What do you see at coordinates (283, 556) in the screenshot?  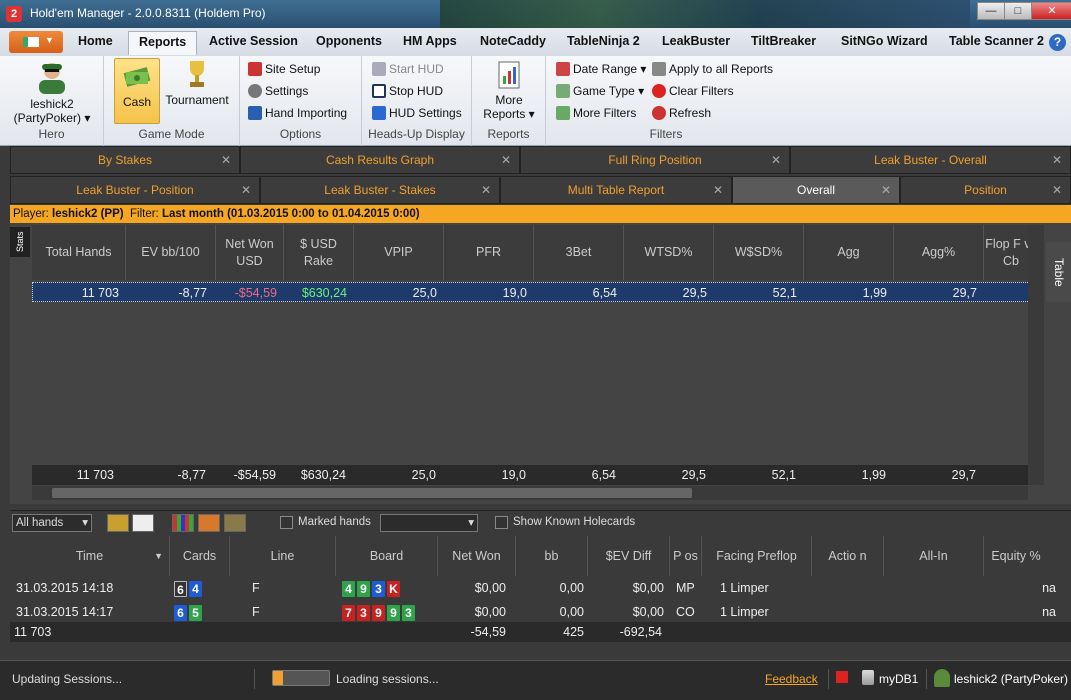 I see `col-line: Line` at bounding box center [283, 556].